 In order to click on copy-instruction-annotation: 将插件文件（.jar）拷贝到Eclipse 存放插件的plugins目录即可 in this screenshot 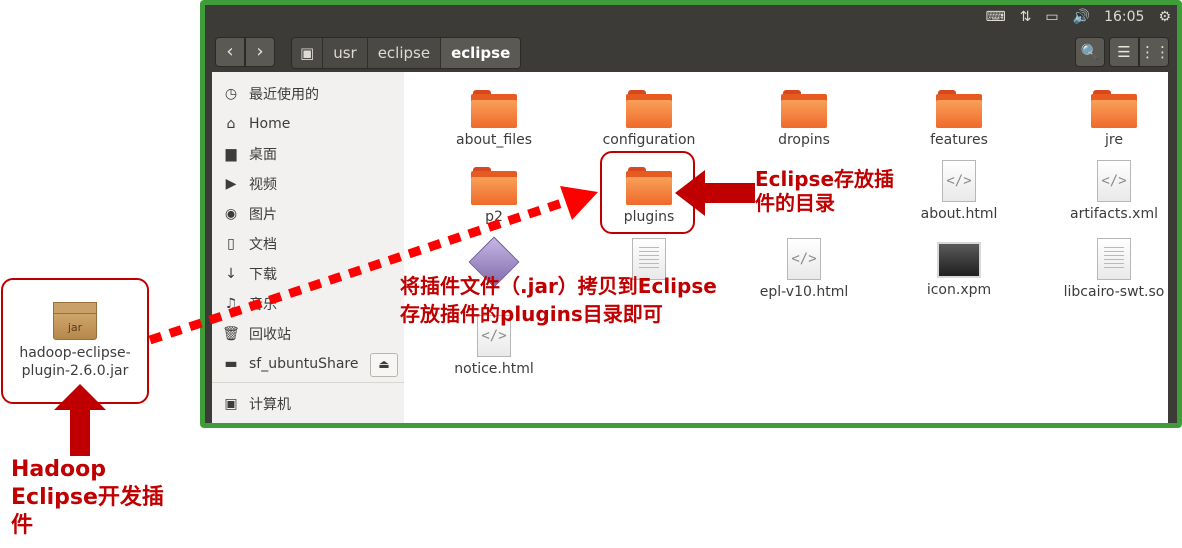, I will do `click(558, 300)`.